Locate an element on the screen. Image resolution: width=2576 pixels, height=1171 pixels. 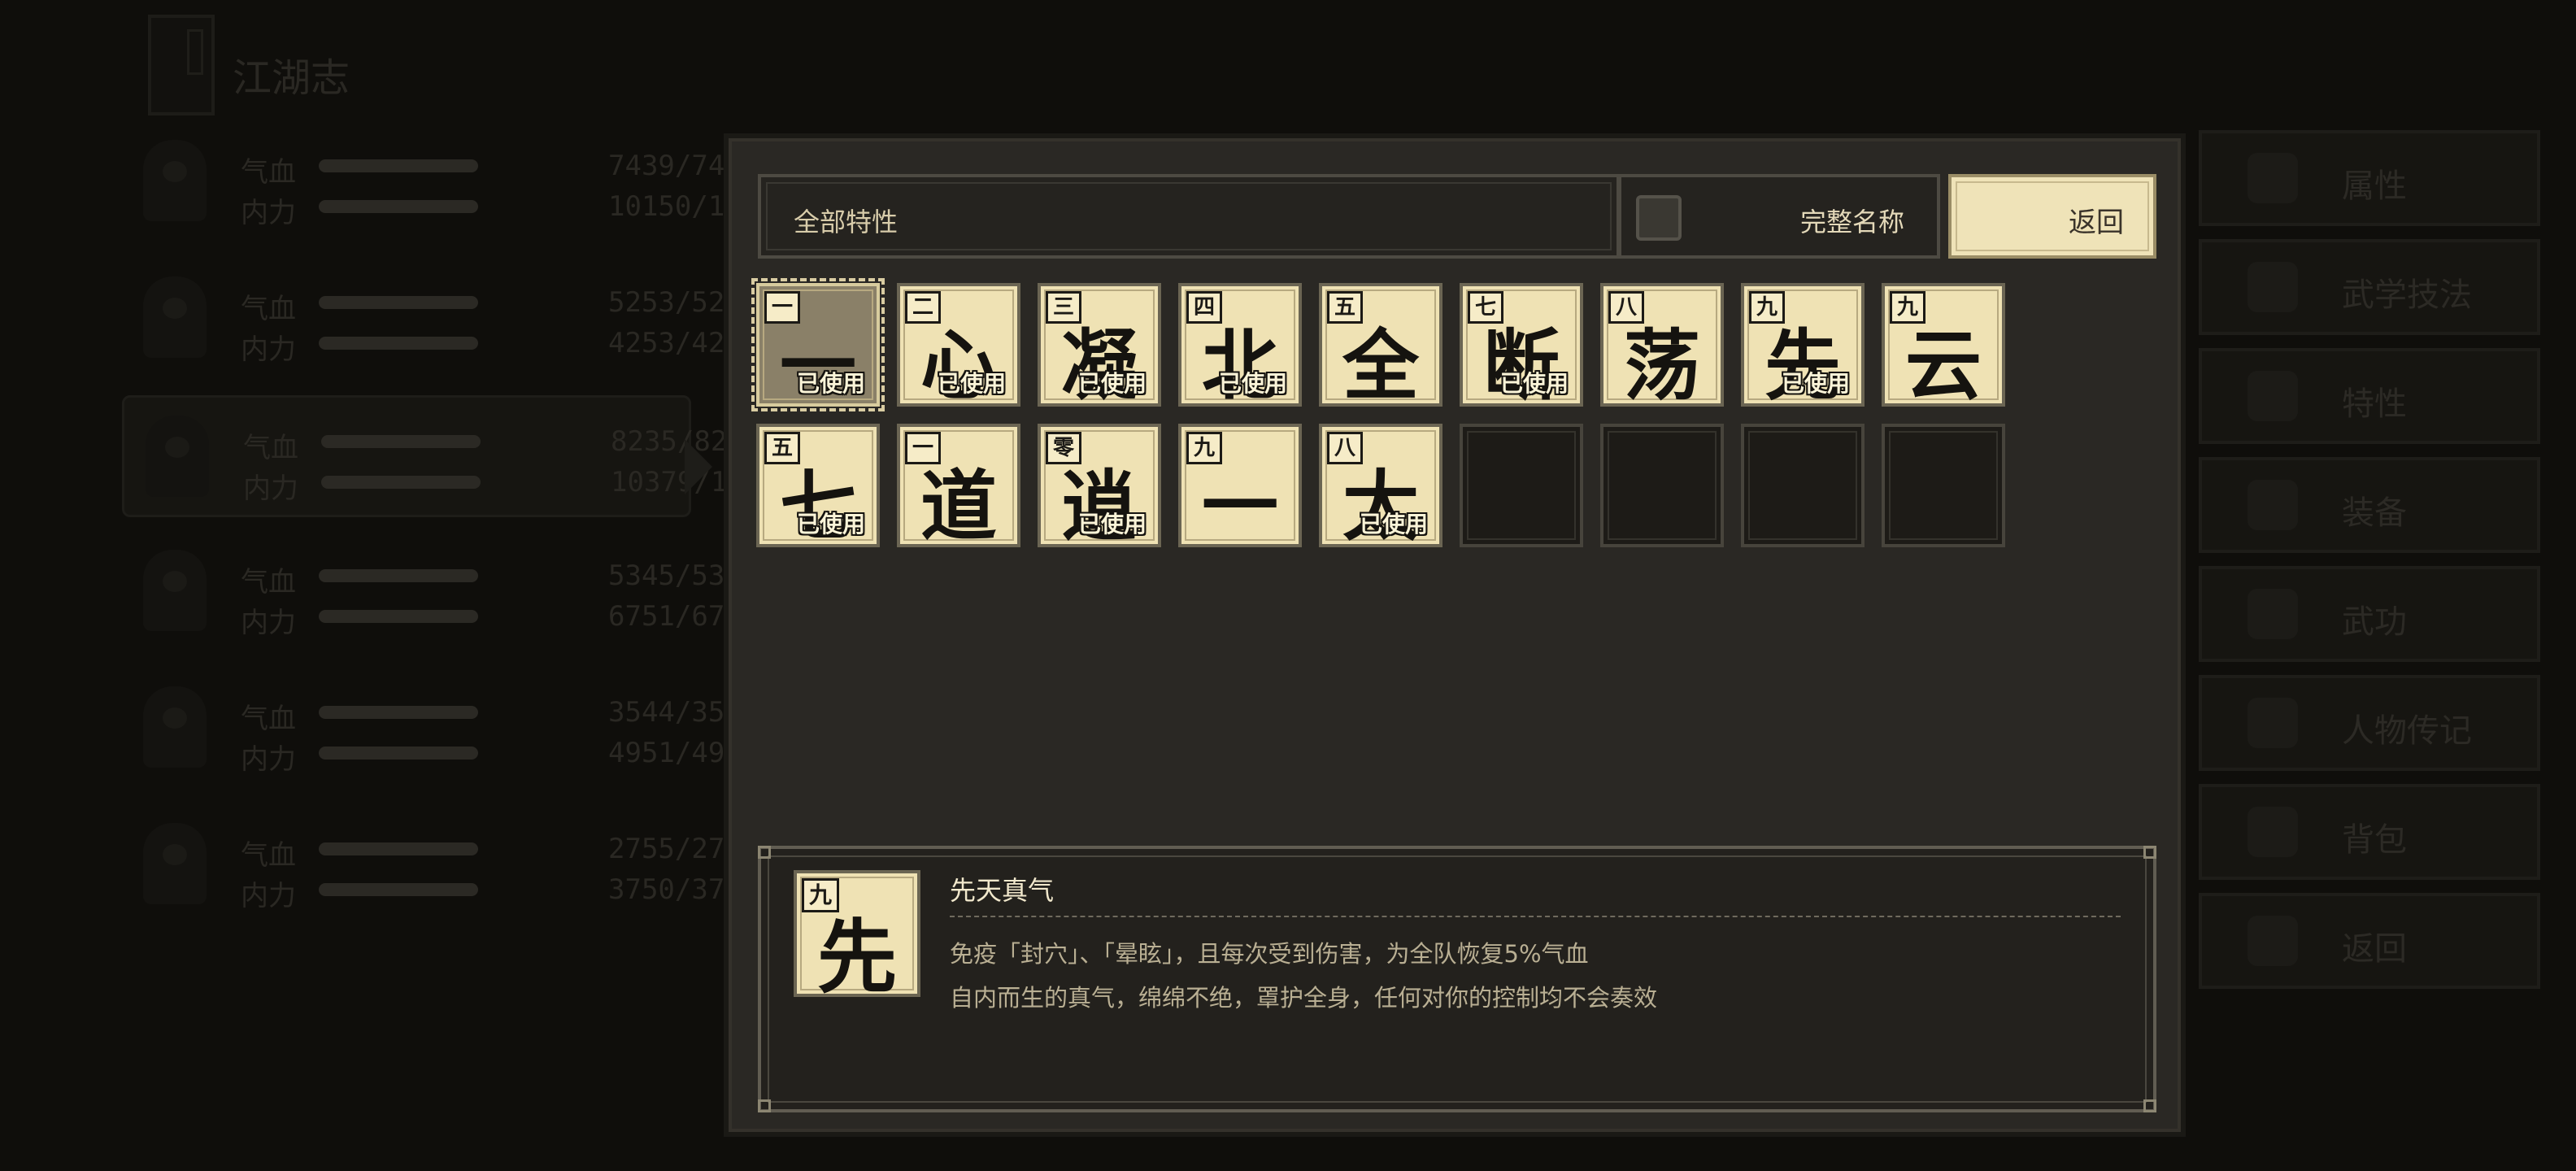
mp-line: 内力 3750/3750 is located at coordinates (499, 893).